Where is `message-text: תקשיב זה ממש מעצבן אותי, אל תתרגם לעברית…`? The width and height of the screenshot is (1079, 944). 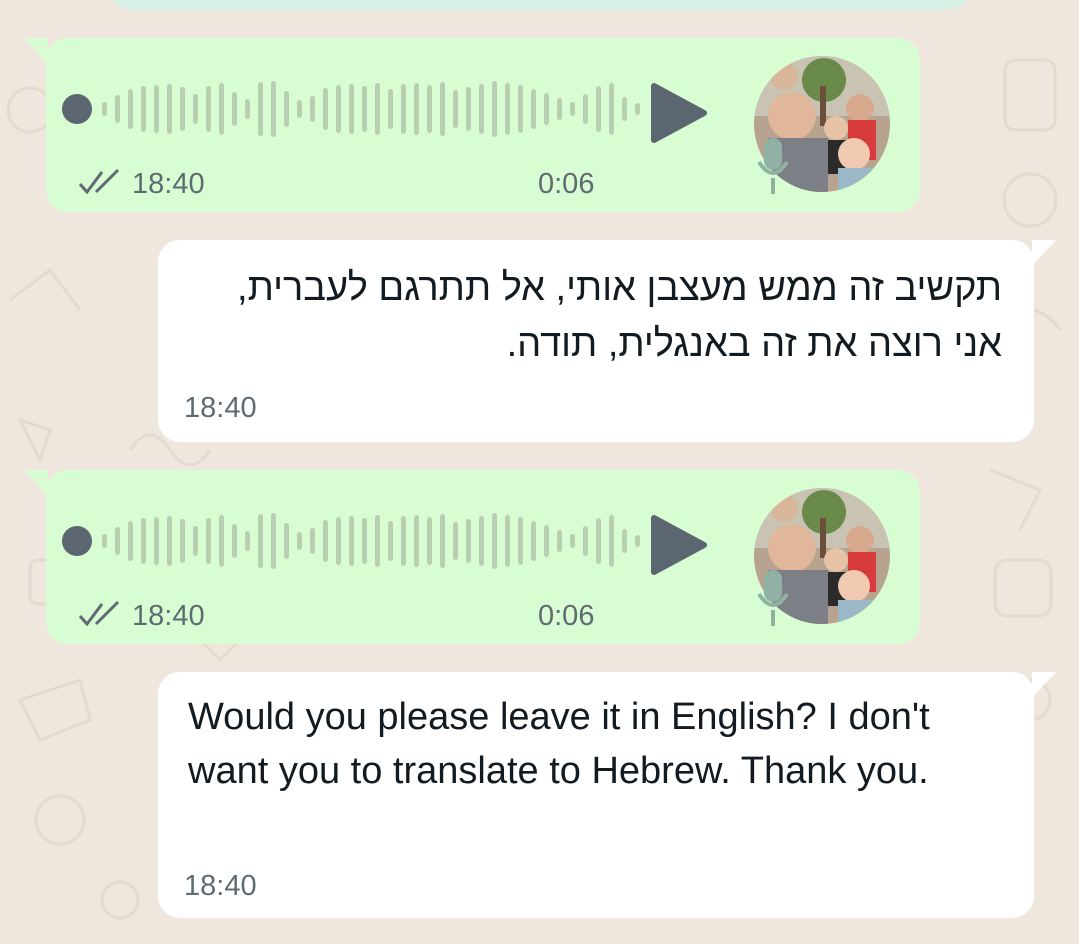
message-text: תקשיב זה ממש מעצבן אותי, אל תתרגם לעברית… is located at coordinates (619, 316).